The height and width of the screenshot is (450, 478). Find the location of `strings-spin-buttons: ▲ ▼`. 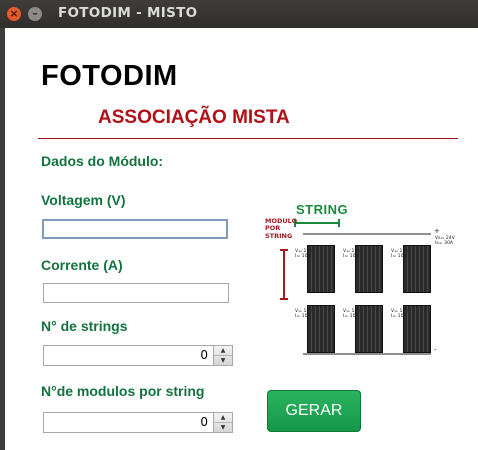

strings-spin-buttons: ▲ ▼ is located at coordinates (222, 355).